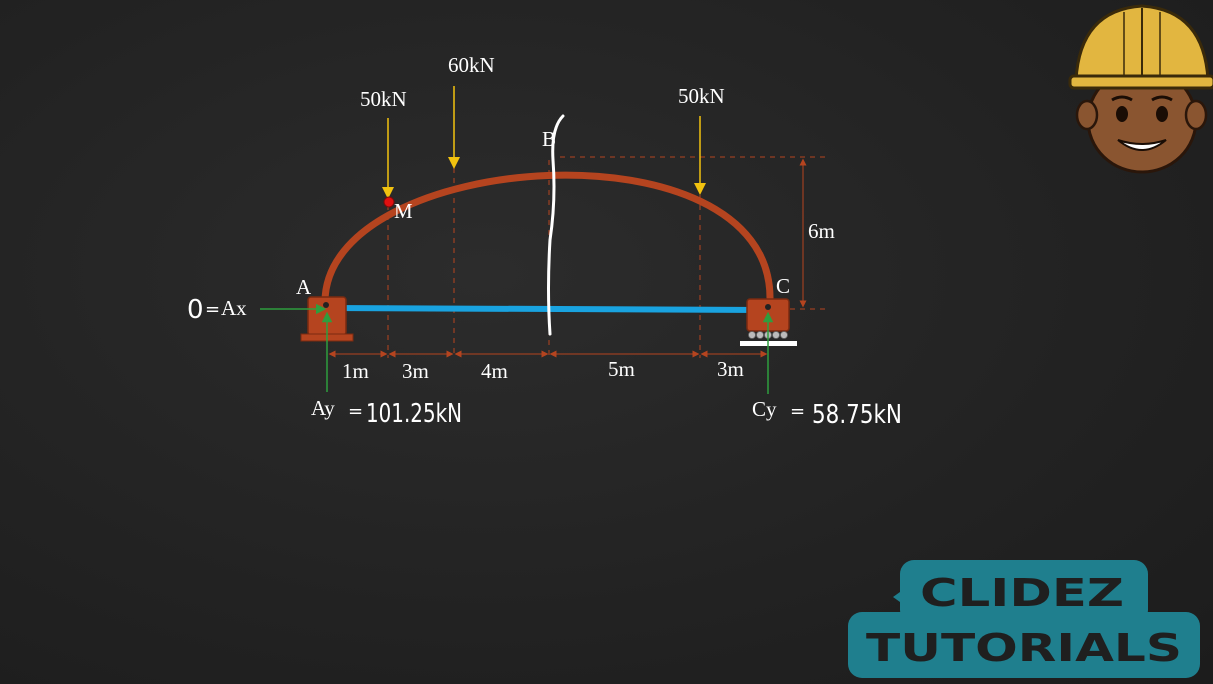  I want to click on span-label-3: 4m, so click(494, 371).